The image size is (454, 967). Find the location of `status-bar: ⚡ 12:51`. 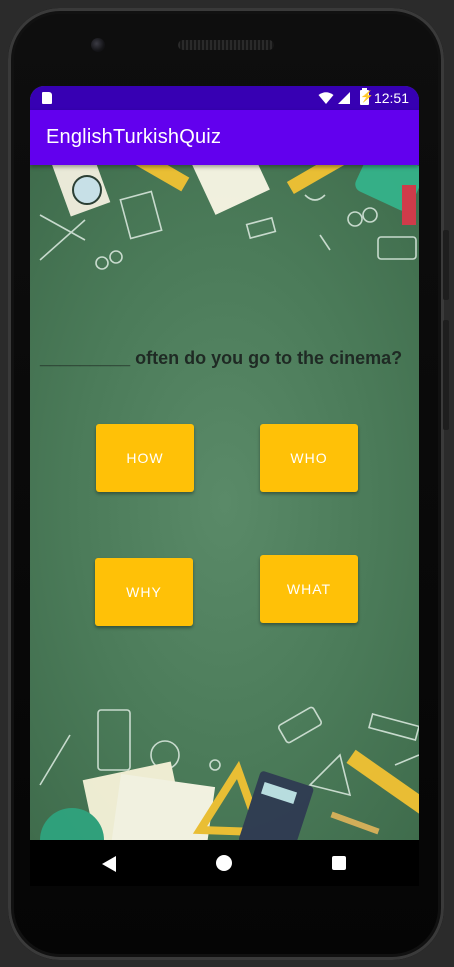

status-bar: ⚡ 12:51 is located at coordinates (224, 98).